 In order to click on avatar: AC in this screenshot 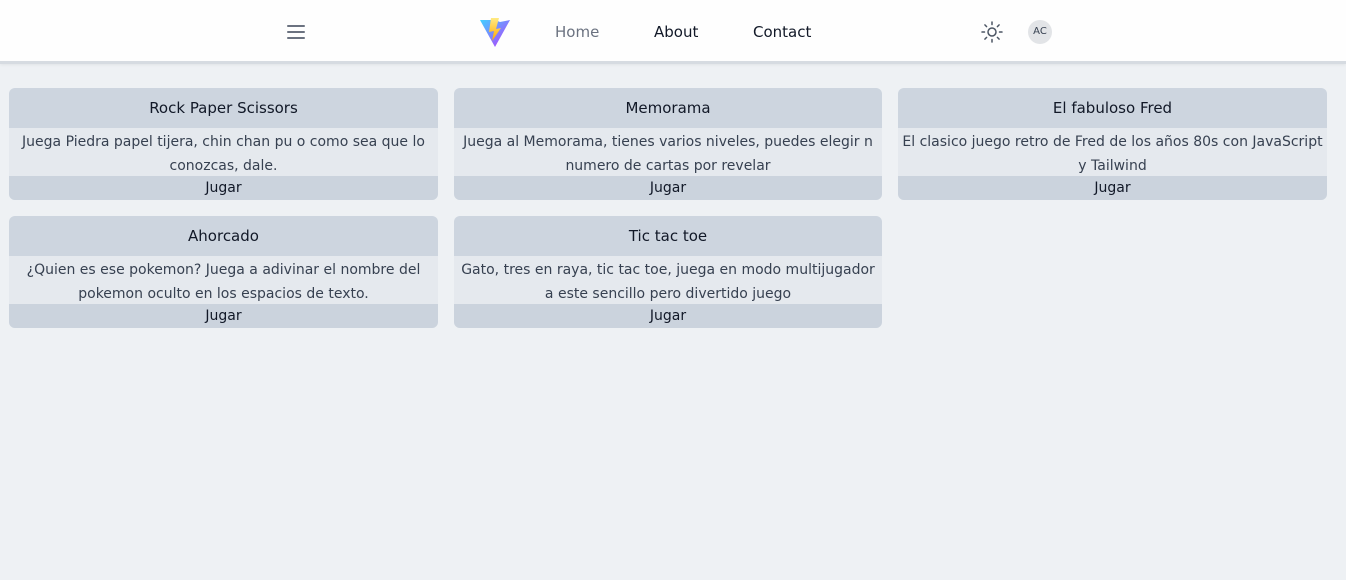, I will do `click(1040, 32)`.